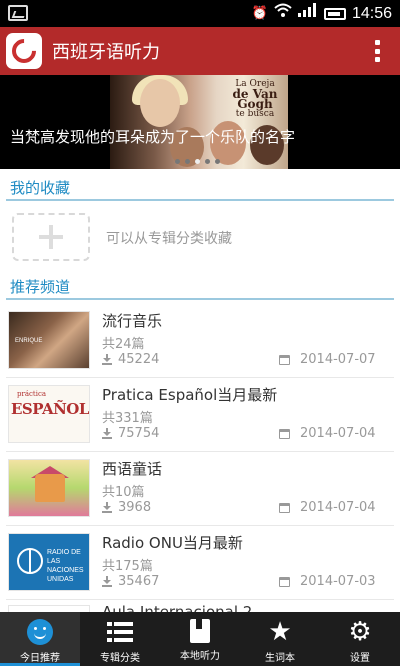 Image resolution: width=400 pixels, height=666 pixels. What do you see at coordinates (360, 632) in the screenshot?
I see `gear-icon: ⚙` at bounding box center [360, 632].